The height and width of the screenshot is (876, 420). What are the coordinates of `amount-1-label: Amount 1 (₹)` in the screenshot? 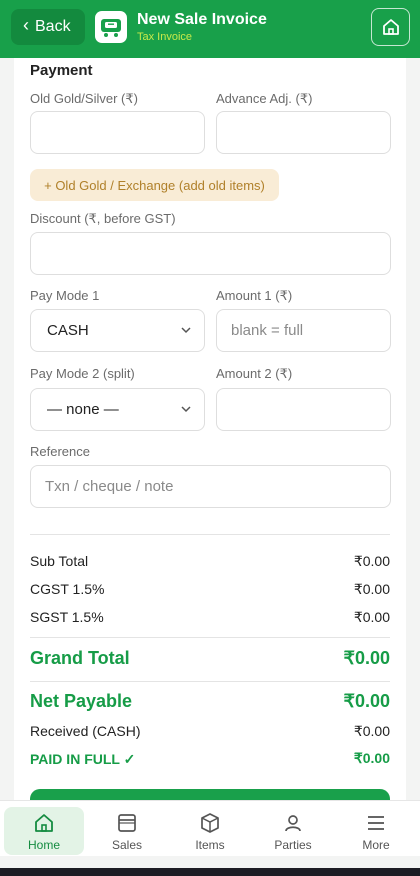 It's located at (254, 295).